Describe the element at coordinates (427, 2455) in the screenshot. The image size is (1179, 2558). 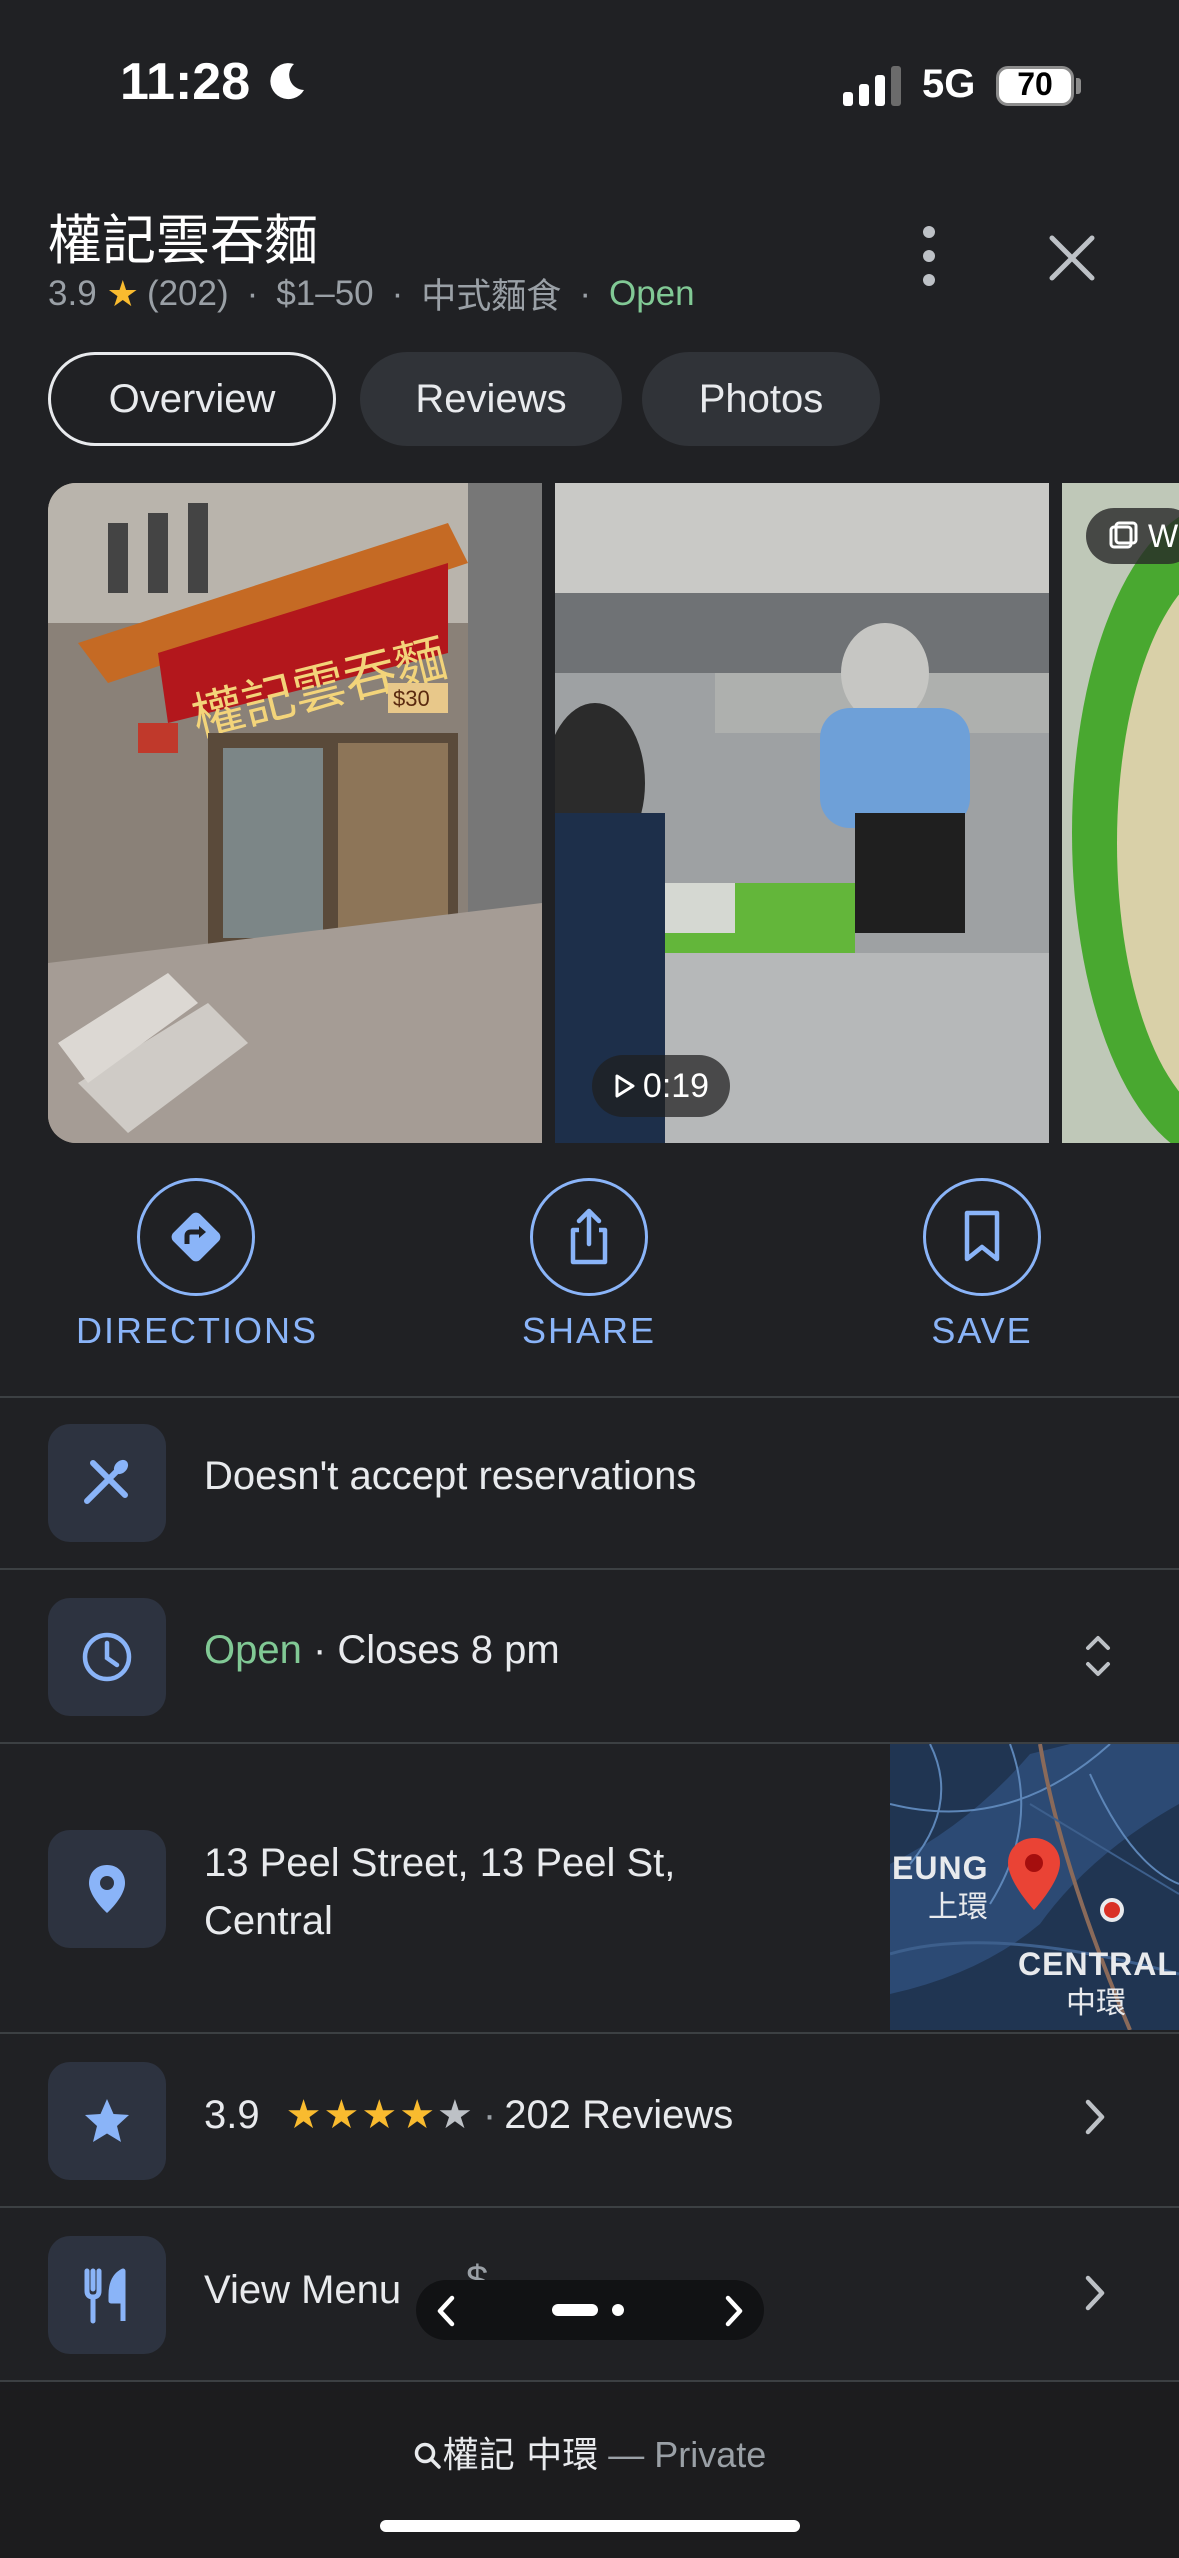
I see `search-icon` at that location.